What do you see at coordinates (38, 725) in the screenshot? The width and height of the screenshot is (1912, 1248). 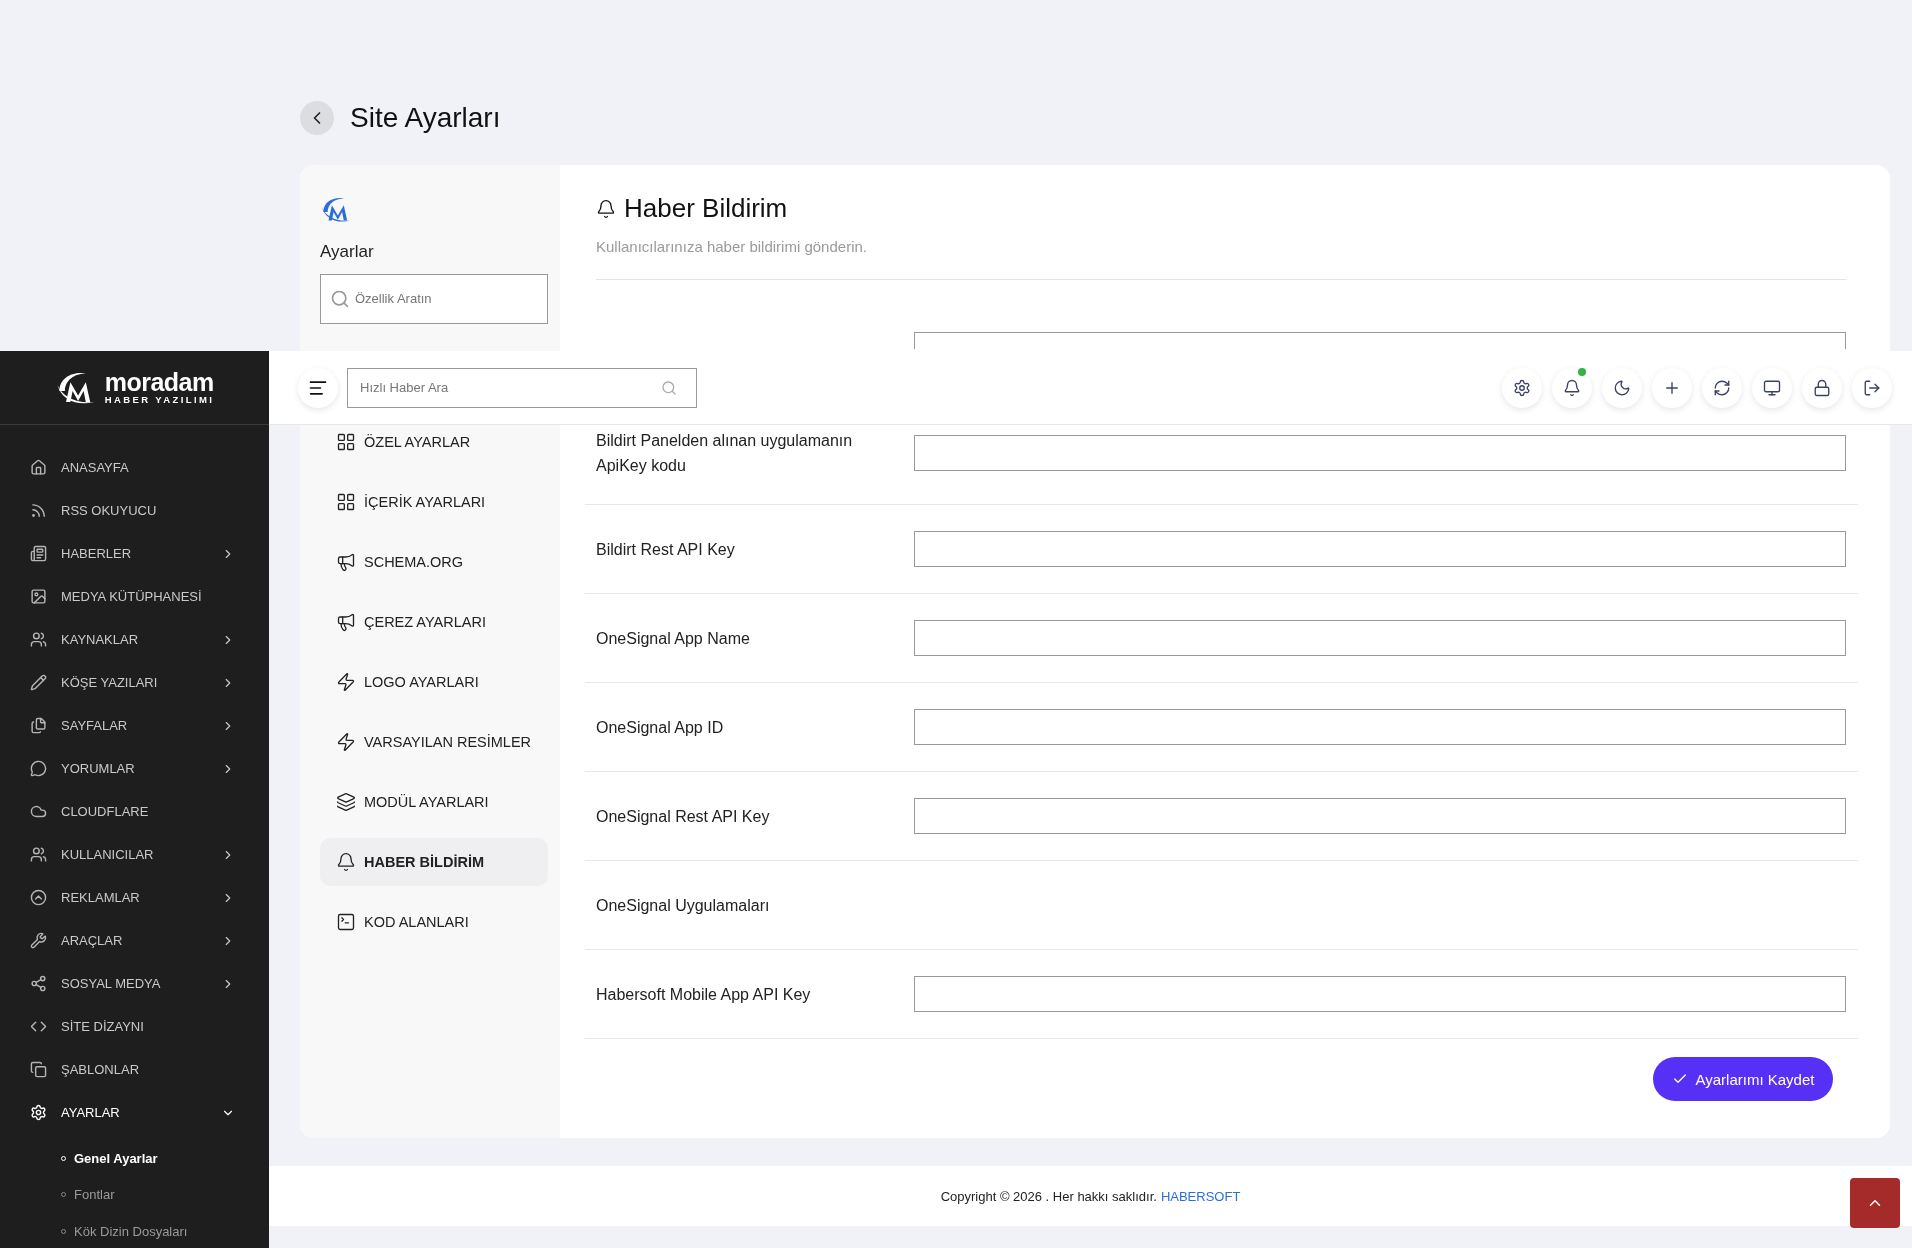 I see `files-icon` at bounding box center [38, 725].